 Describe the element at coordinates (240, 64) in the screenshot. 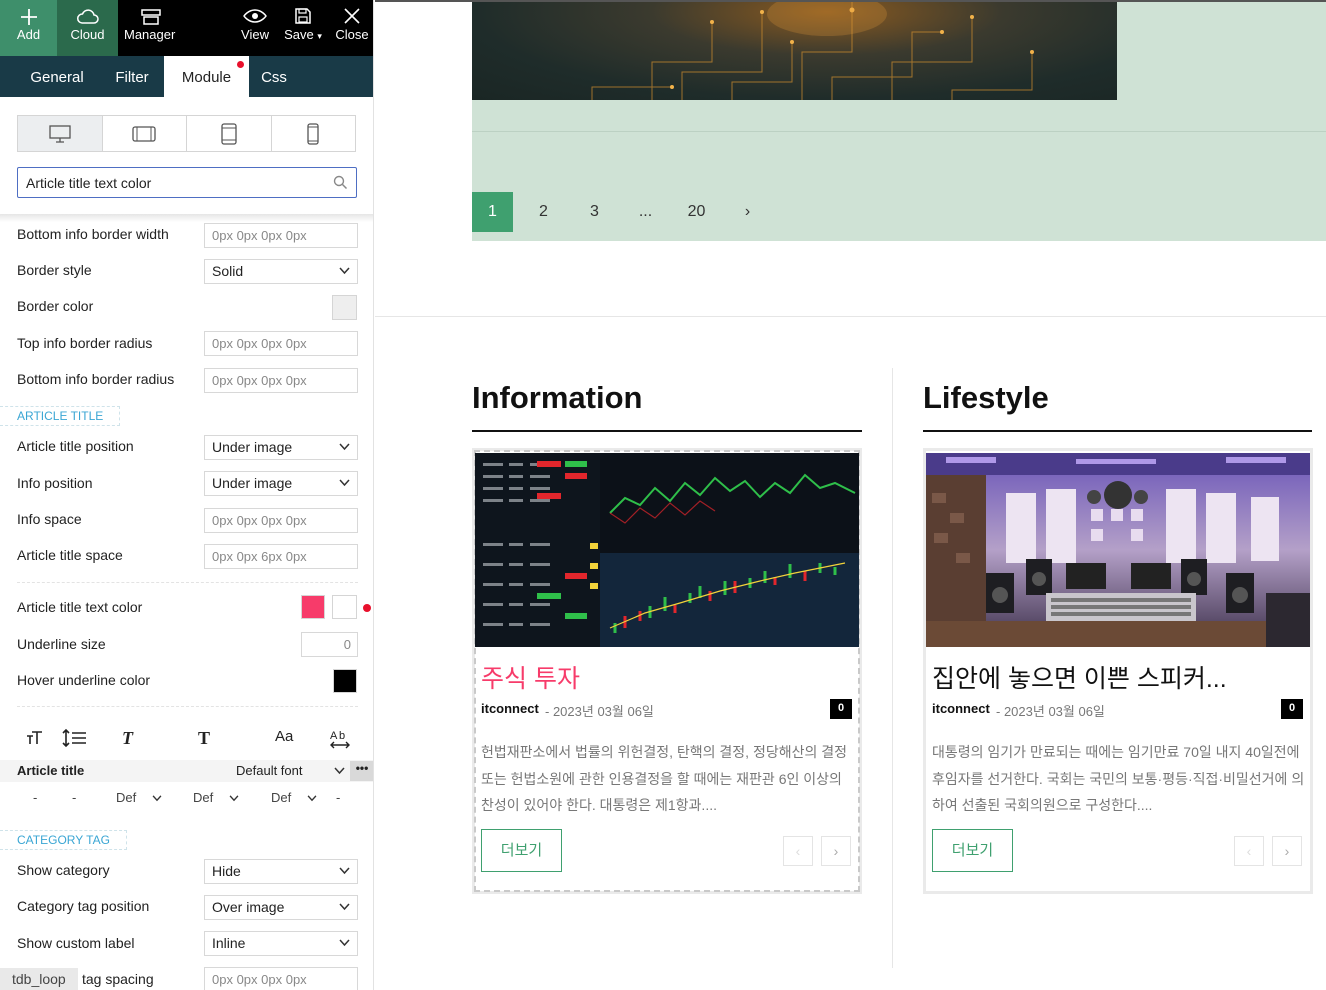

I see `changed-dot` at that location.